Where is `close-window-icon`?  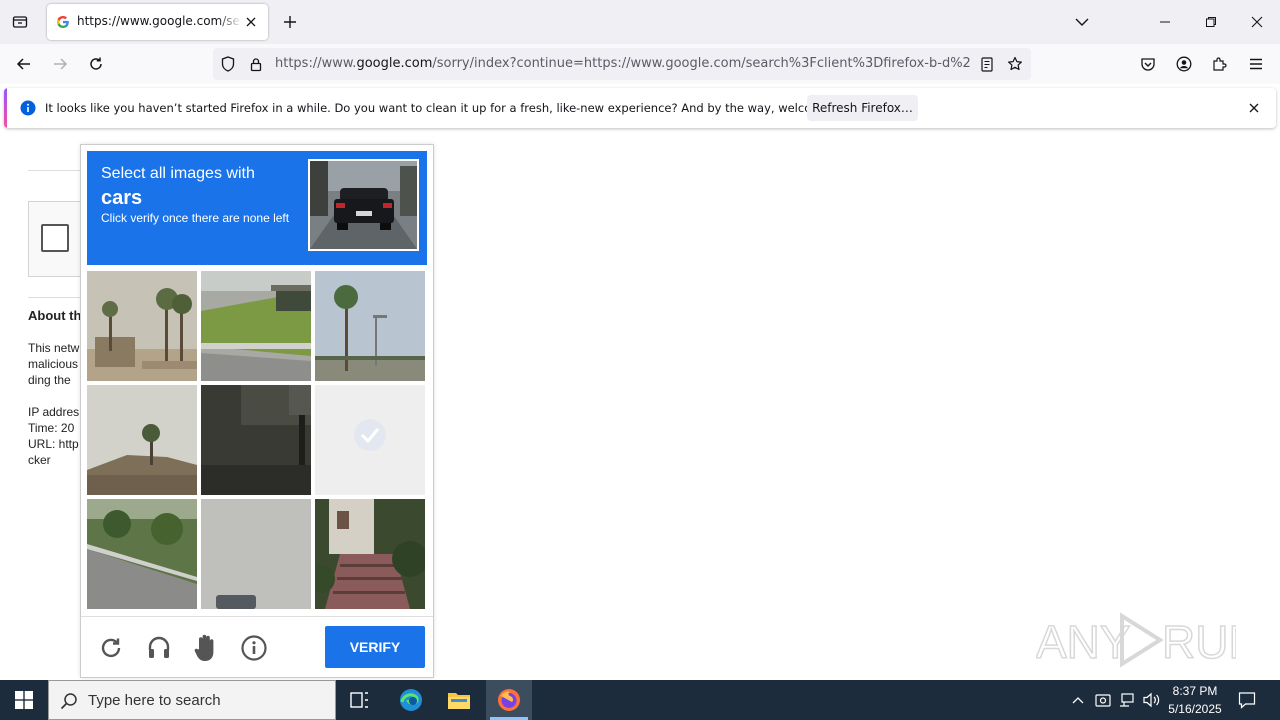 close-window-icon is located at coordinates (1257, 22).